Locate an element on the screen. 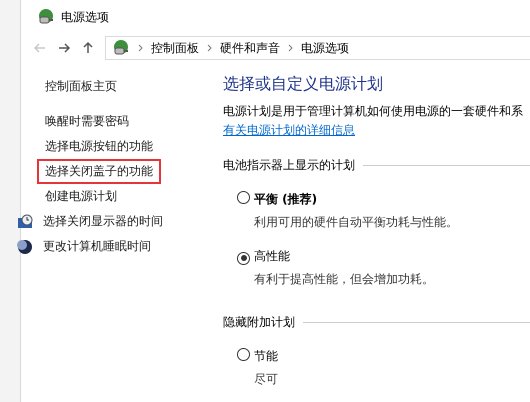 This screenshot has height=402, width=530. breadcrumb: 电源选项 is located at coordinates (325, 48).